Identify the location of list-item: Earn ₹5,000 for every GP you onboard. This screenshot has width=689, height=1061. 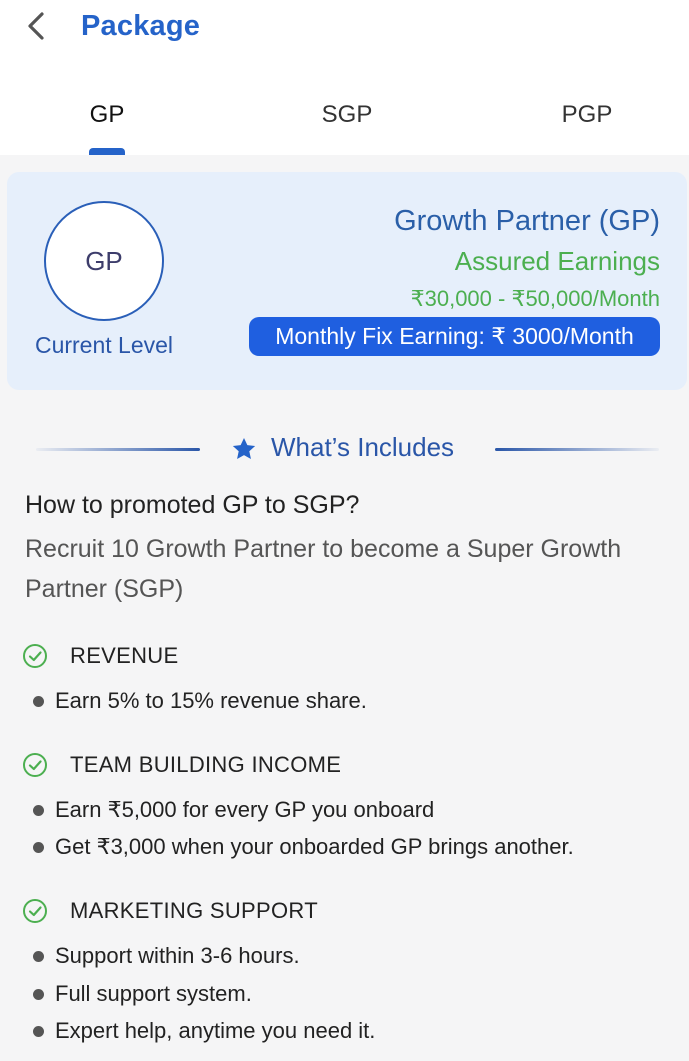
(233, 810).